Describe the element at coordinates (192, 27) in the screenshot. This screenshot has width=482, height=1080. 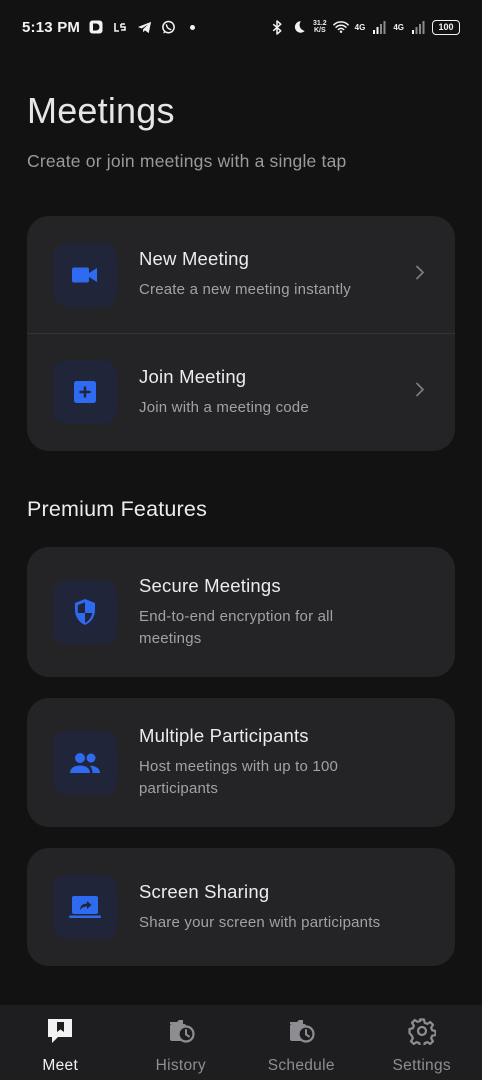
I see `more-notifications-dot-icon` at that location.